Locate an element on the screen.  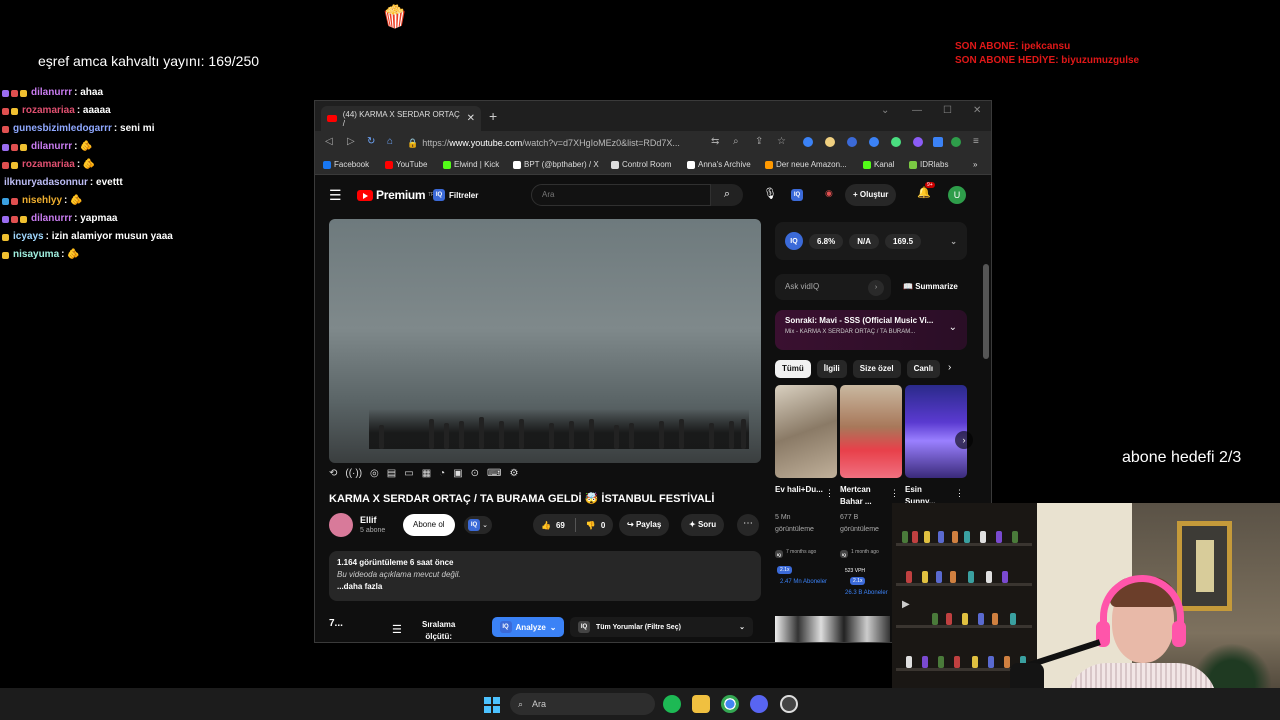
discord-icon is located at coordinates (759, 704).